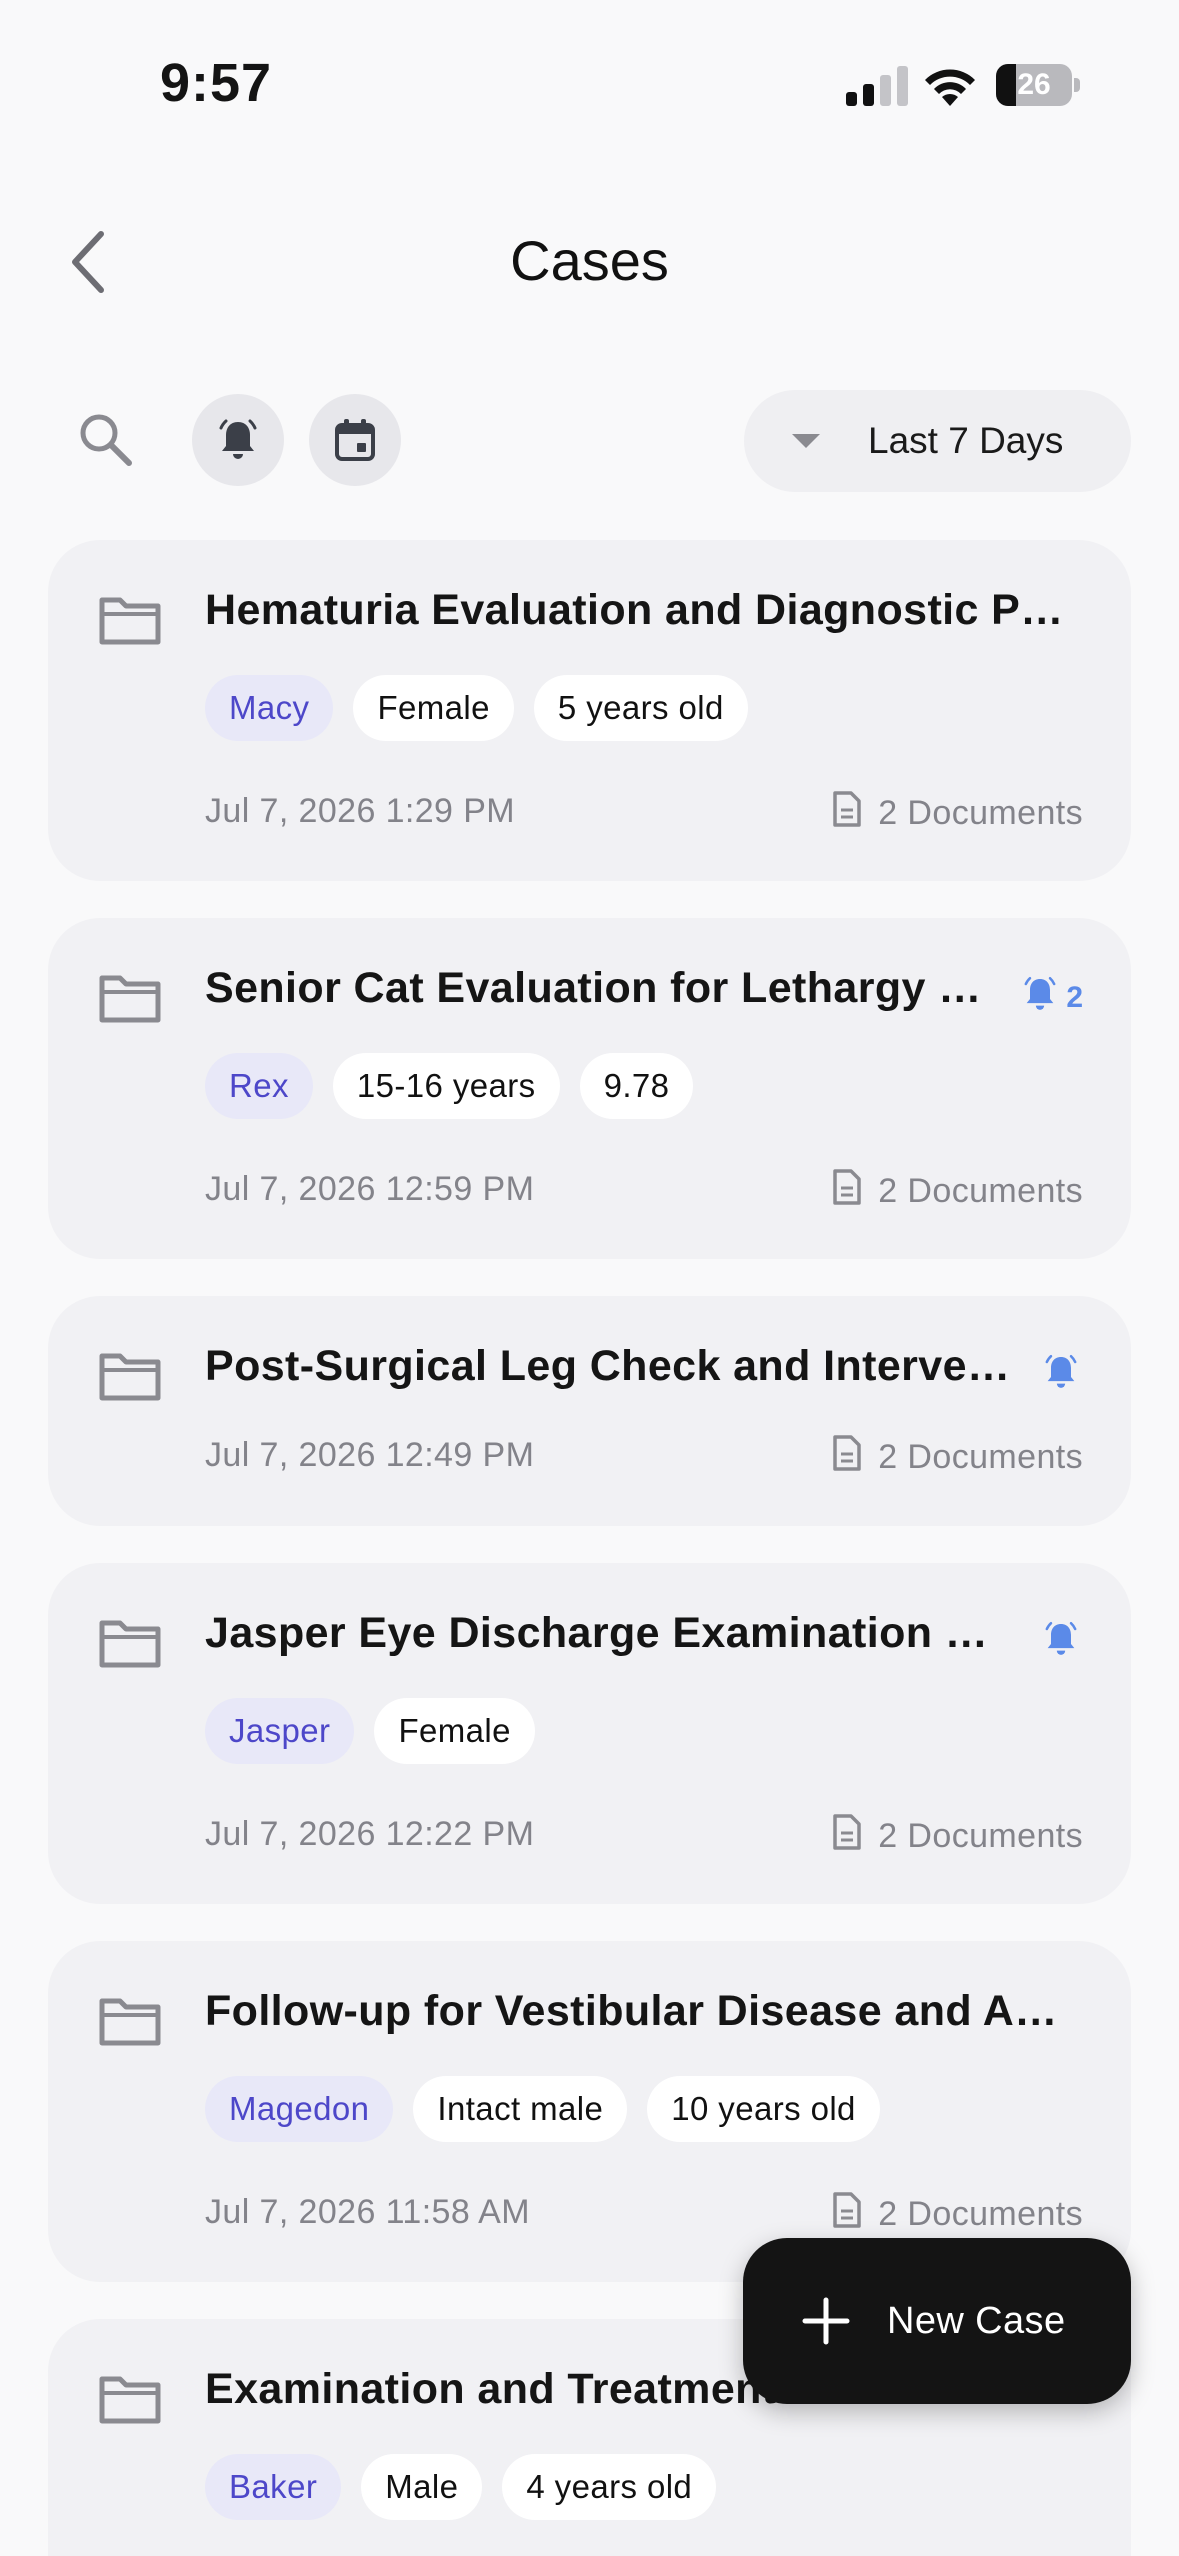 Image resolution: width=1179 pixels, height=2556 pixels. Describe the element at coordinates (976, 2321) in the screenshot. I see `new-case-label: New Case` at that location.